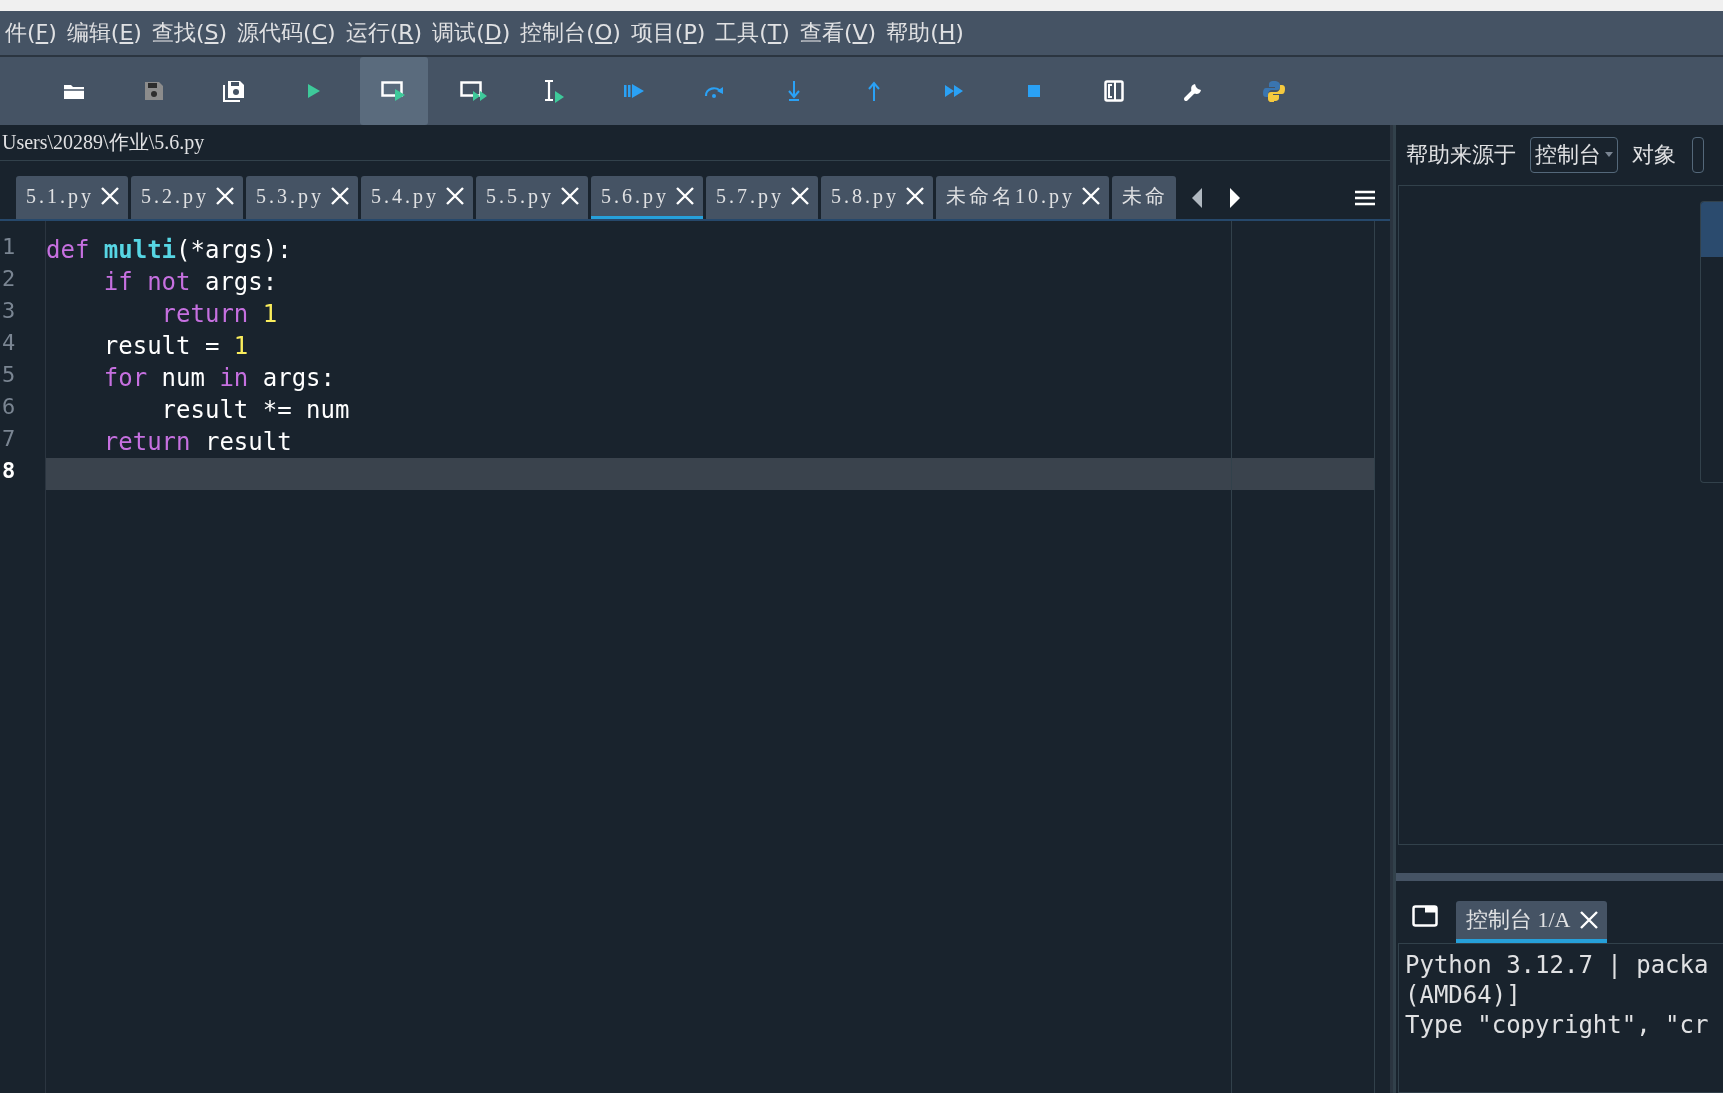 Image resolution: width=1723 pixels, height=1093 pixels. Describe the element at coordinates (570, 33) in the screenshot. I see `menu-item: 控制台(O)` at that location.